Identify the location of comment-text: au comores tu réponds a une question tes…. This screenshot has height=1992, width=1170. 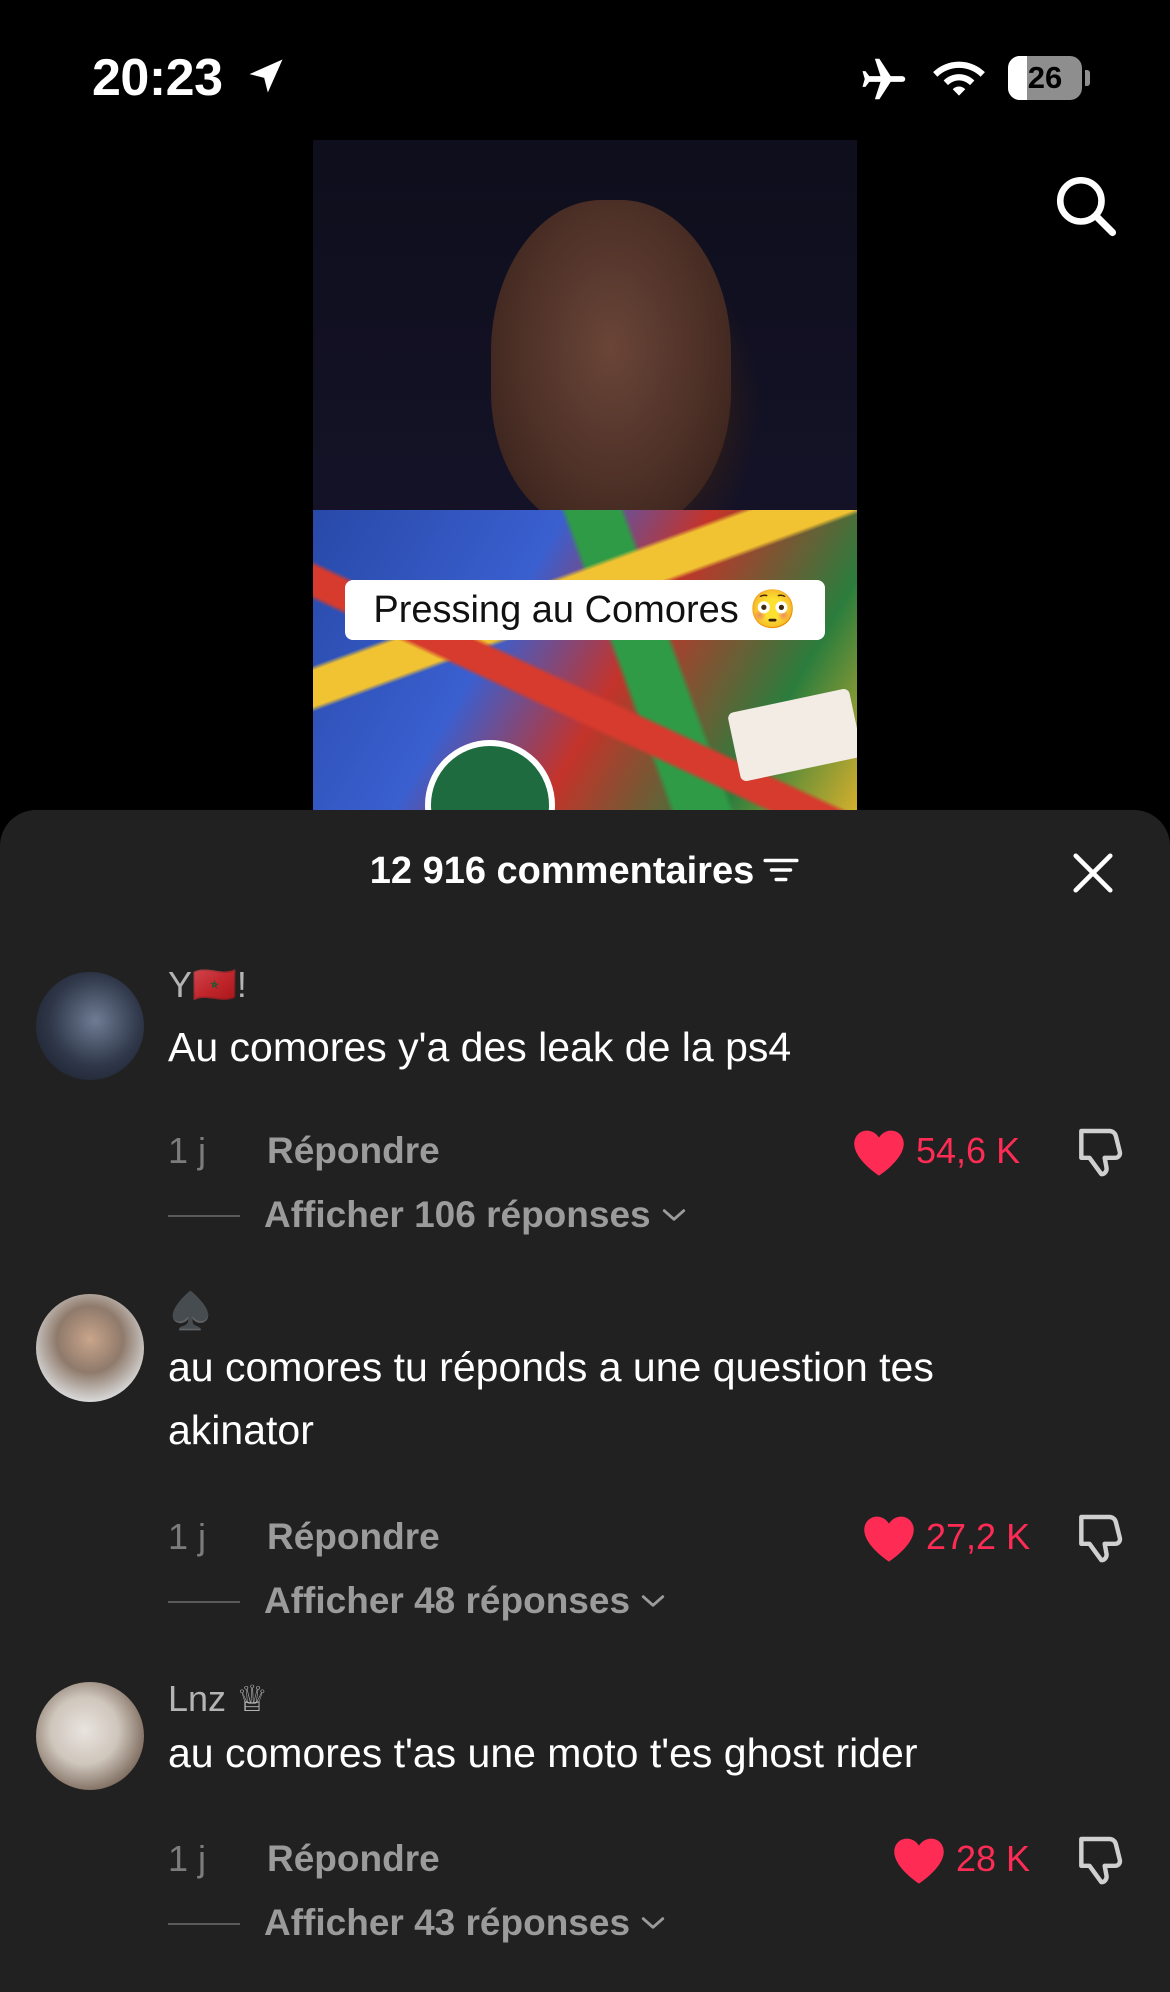
(551, 1398).